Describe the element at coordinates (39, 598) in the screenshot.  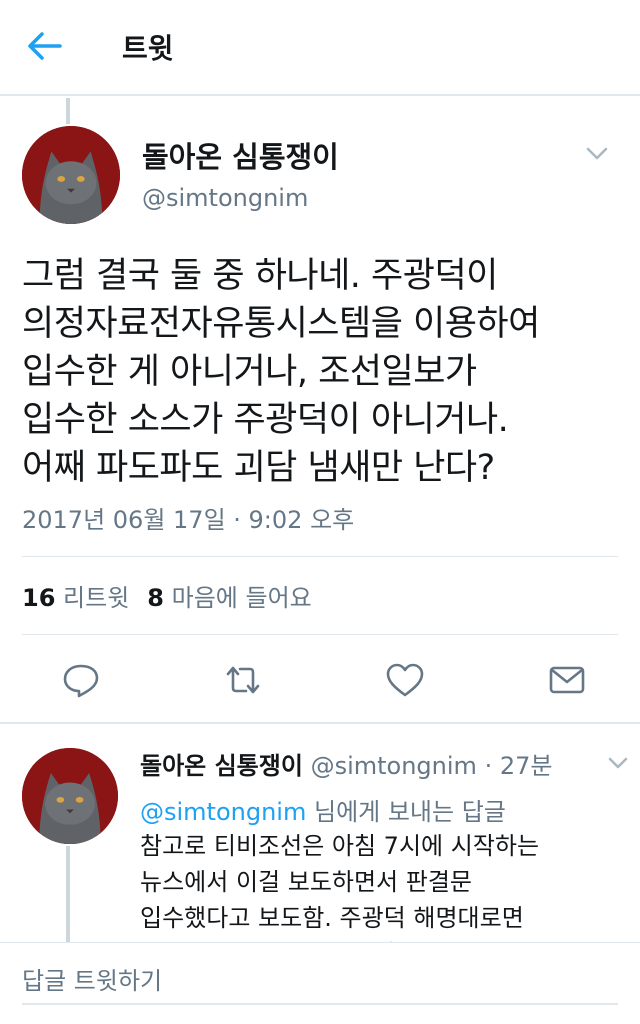
I see `retweet-count: 16` at that location.